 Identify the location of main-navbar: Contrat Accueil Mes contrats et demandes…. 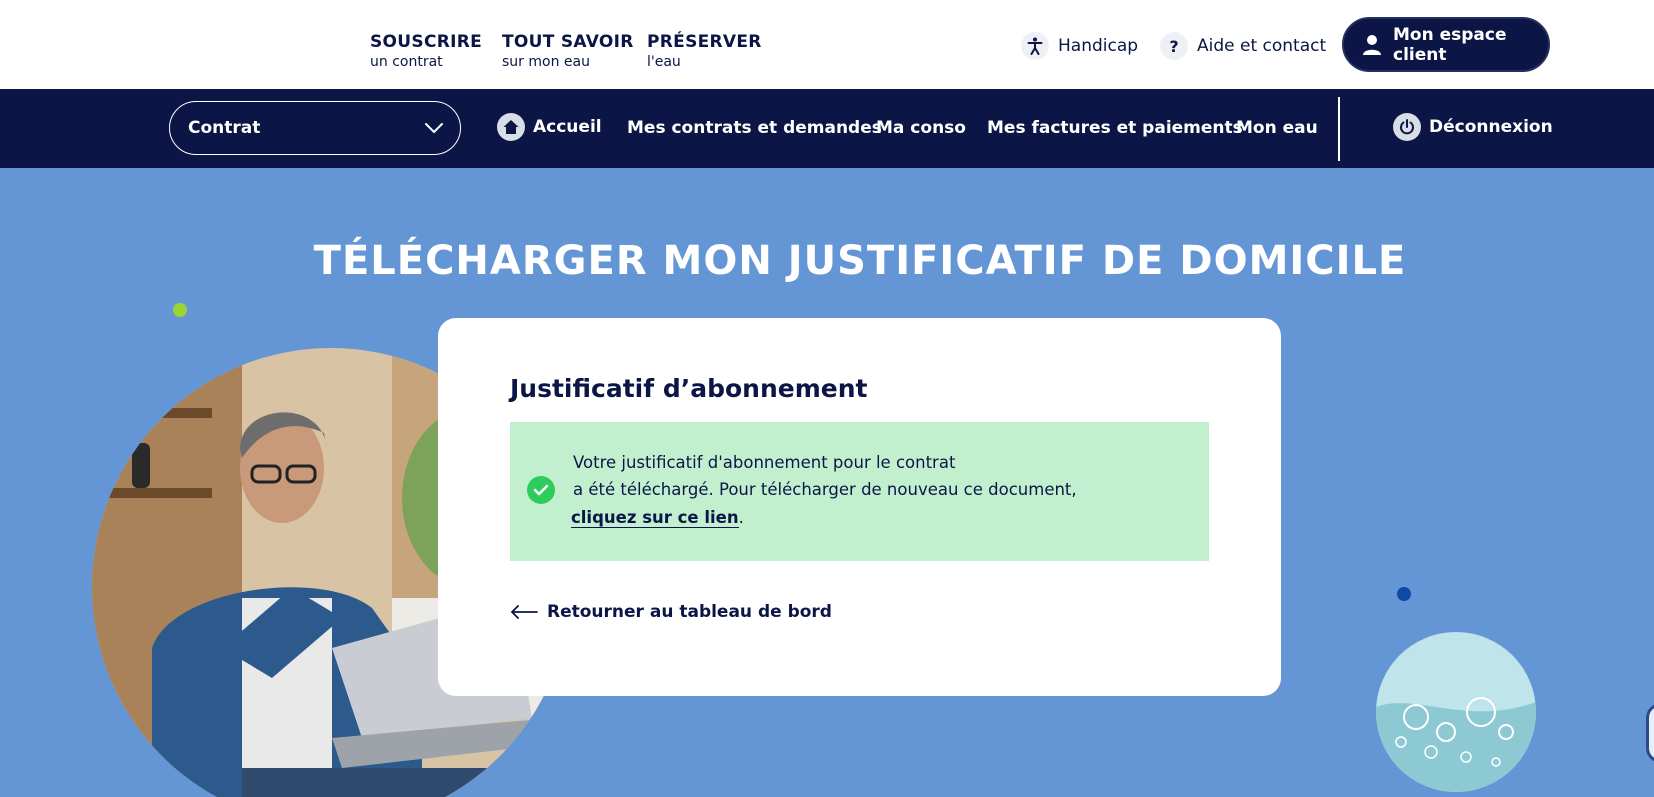
(827, 128).